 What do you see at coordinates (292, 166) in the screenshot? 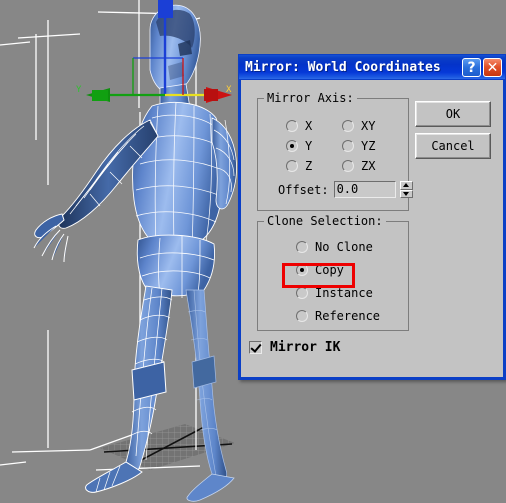
I see `radio-mark-z` at bounding box center [292, 166].